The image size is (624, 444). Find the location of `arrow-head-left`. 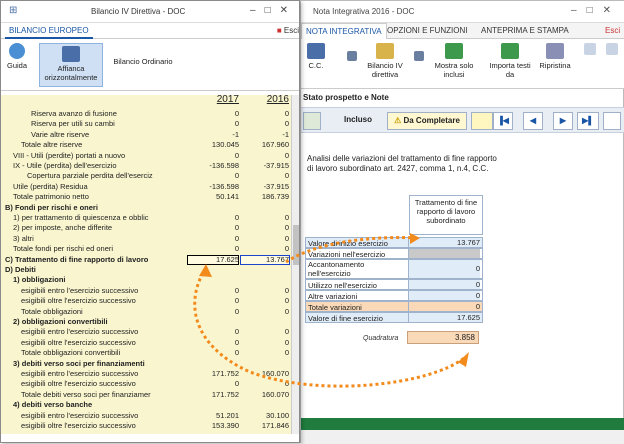

arrow-head-left is located at coordinates (205, 270).